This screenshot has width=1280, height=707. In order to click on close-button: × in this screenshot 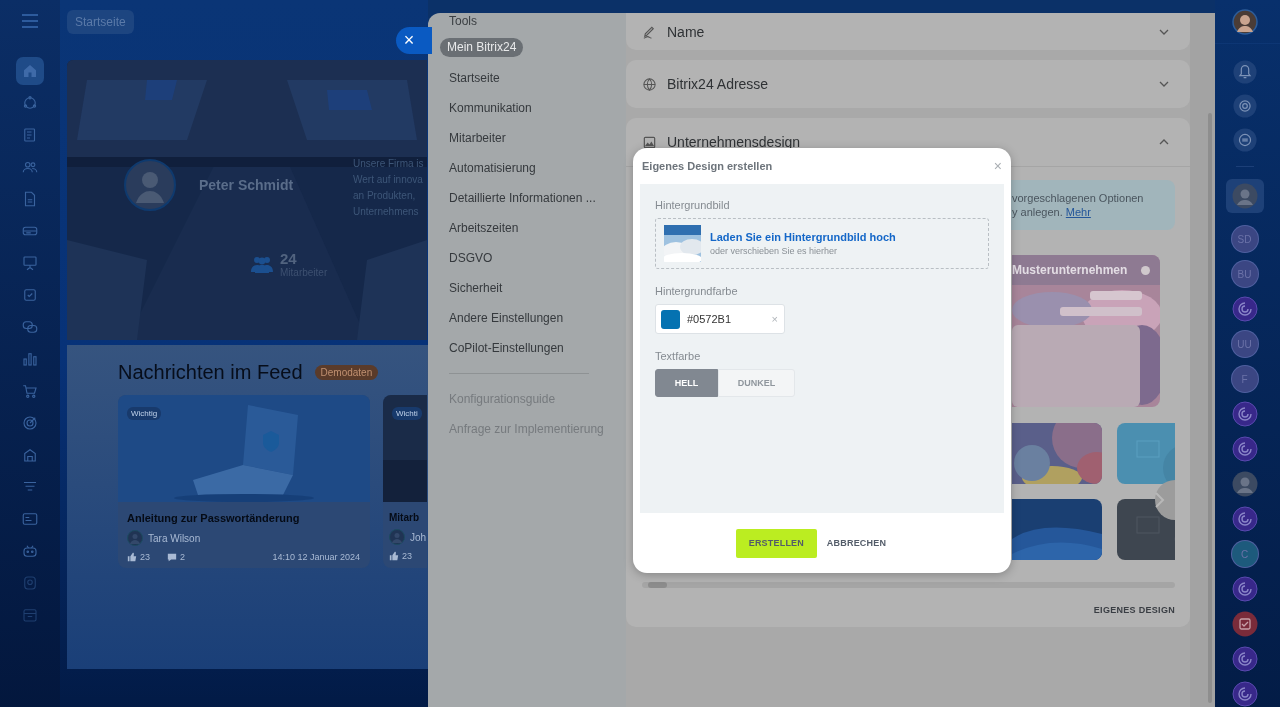, I will do `click(414, 40)`.